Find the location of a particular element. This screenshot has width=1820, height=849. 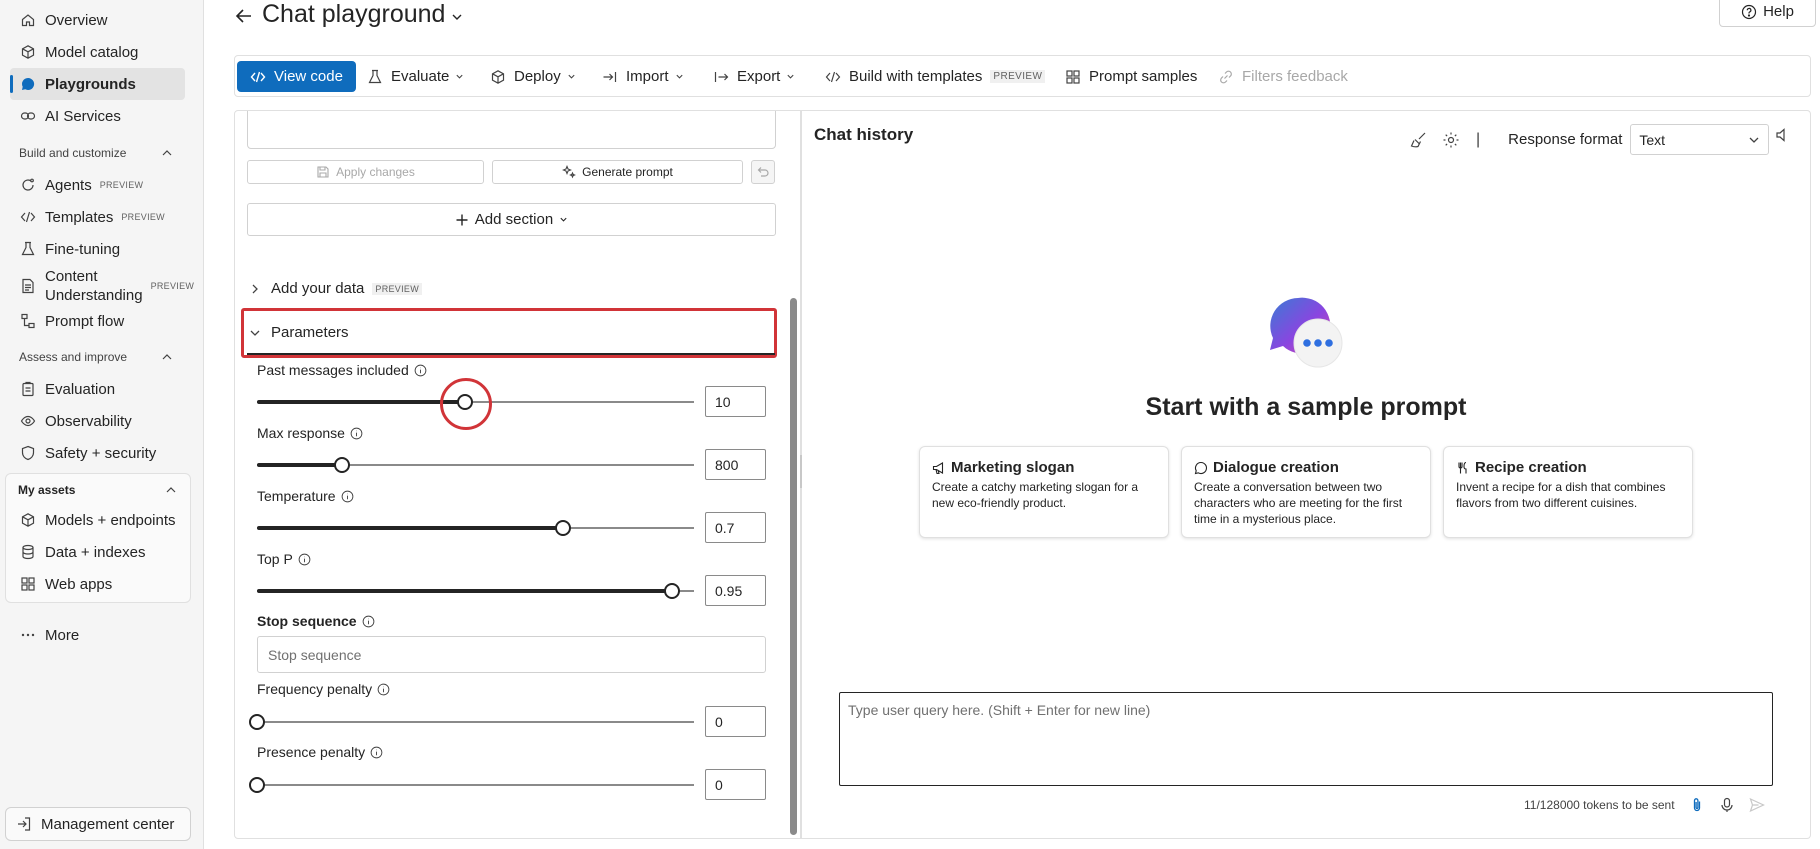

filters-feedback-button: Filters feedback is located at coordinates (1283, 76).